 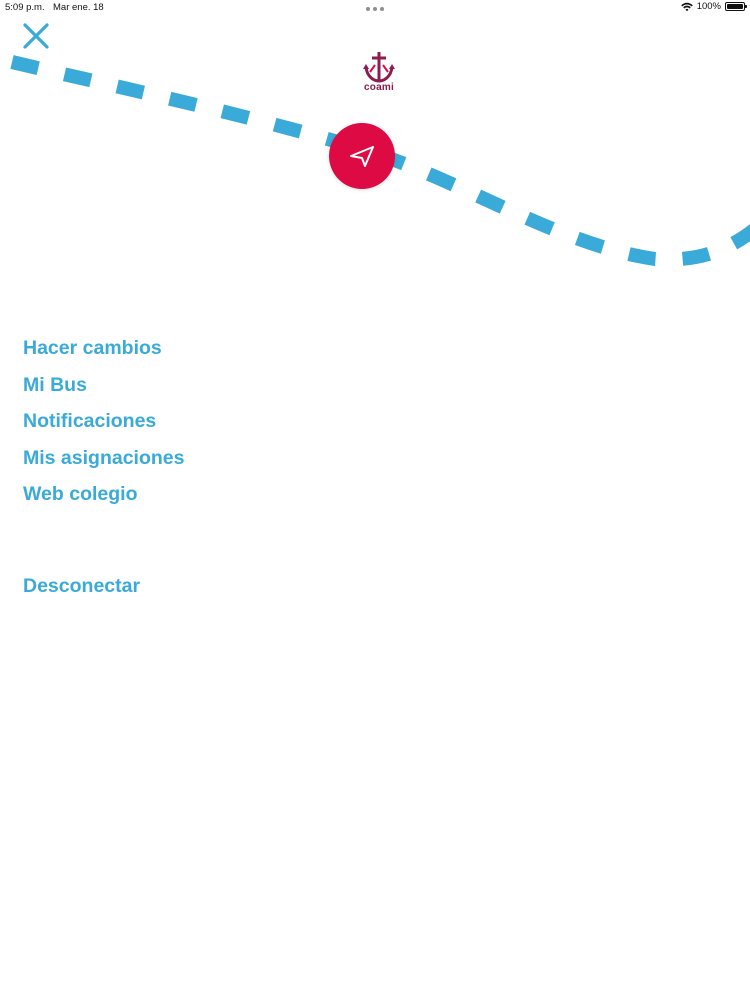 I want to click on navigation-arrow-icon, so click(x=362, y=156).